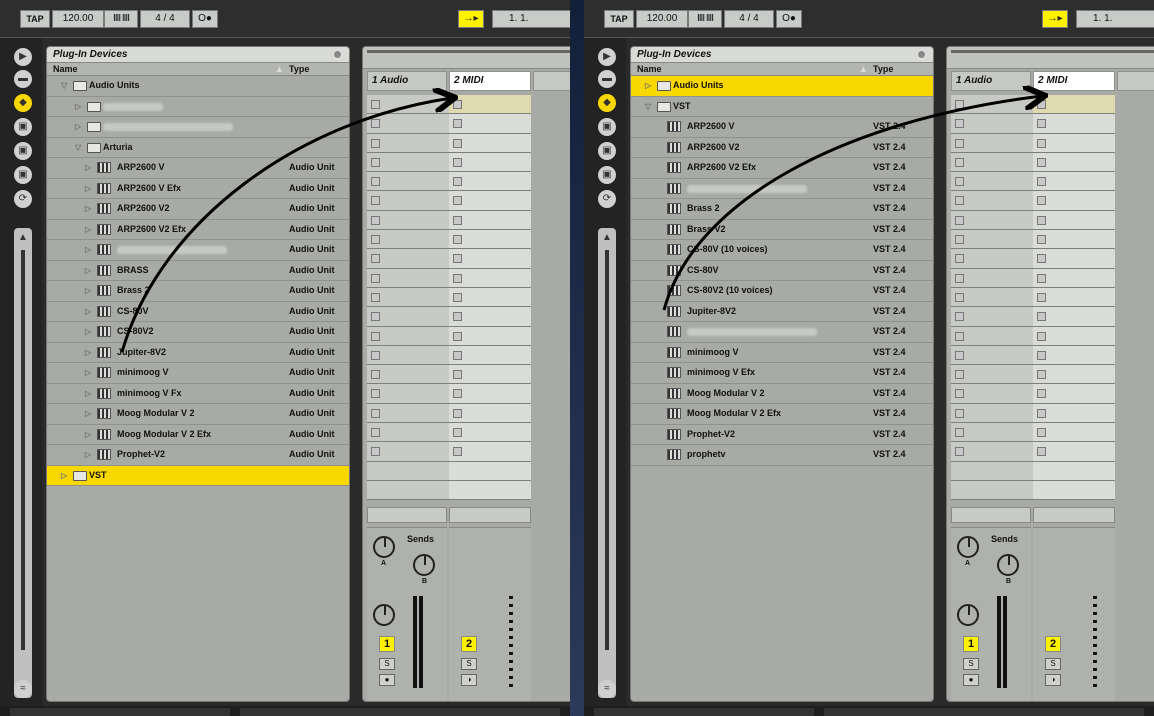  What do you see at coordinates (198, 127) in the screenshot?
I see `folder-row: ▷` at bounding box center [198, 127].